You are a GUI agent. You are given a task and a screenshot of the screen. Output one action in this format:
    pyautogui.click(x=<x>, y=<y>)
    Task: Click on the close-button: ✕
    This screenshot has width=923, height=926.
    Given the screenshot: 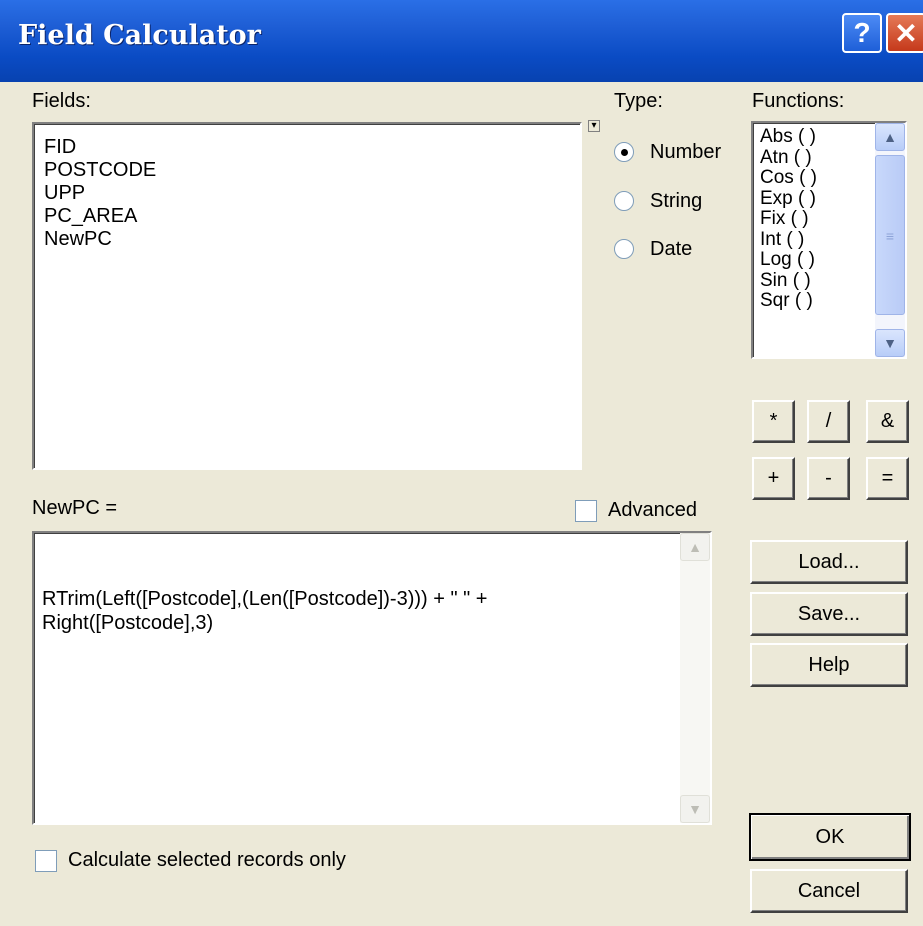 What is the action you would take?
    pyautogui.click(x=904, y=33)
    